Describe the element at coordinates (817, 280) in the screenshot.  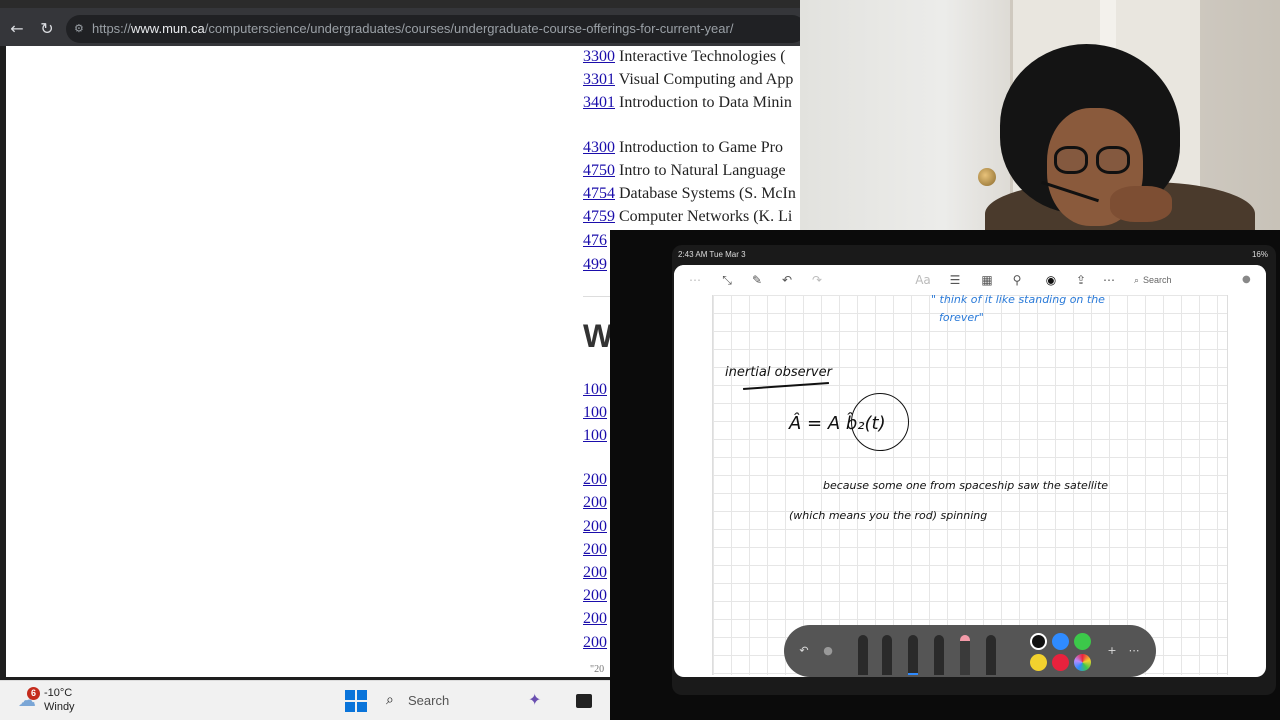
I see `redo-icon: ↷` at that location.